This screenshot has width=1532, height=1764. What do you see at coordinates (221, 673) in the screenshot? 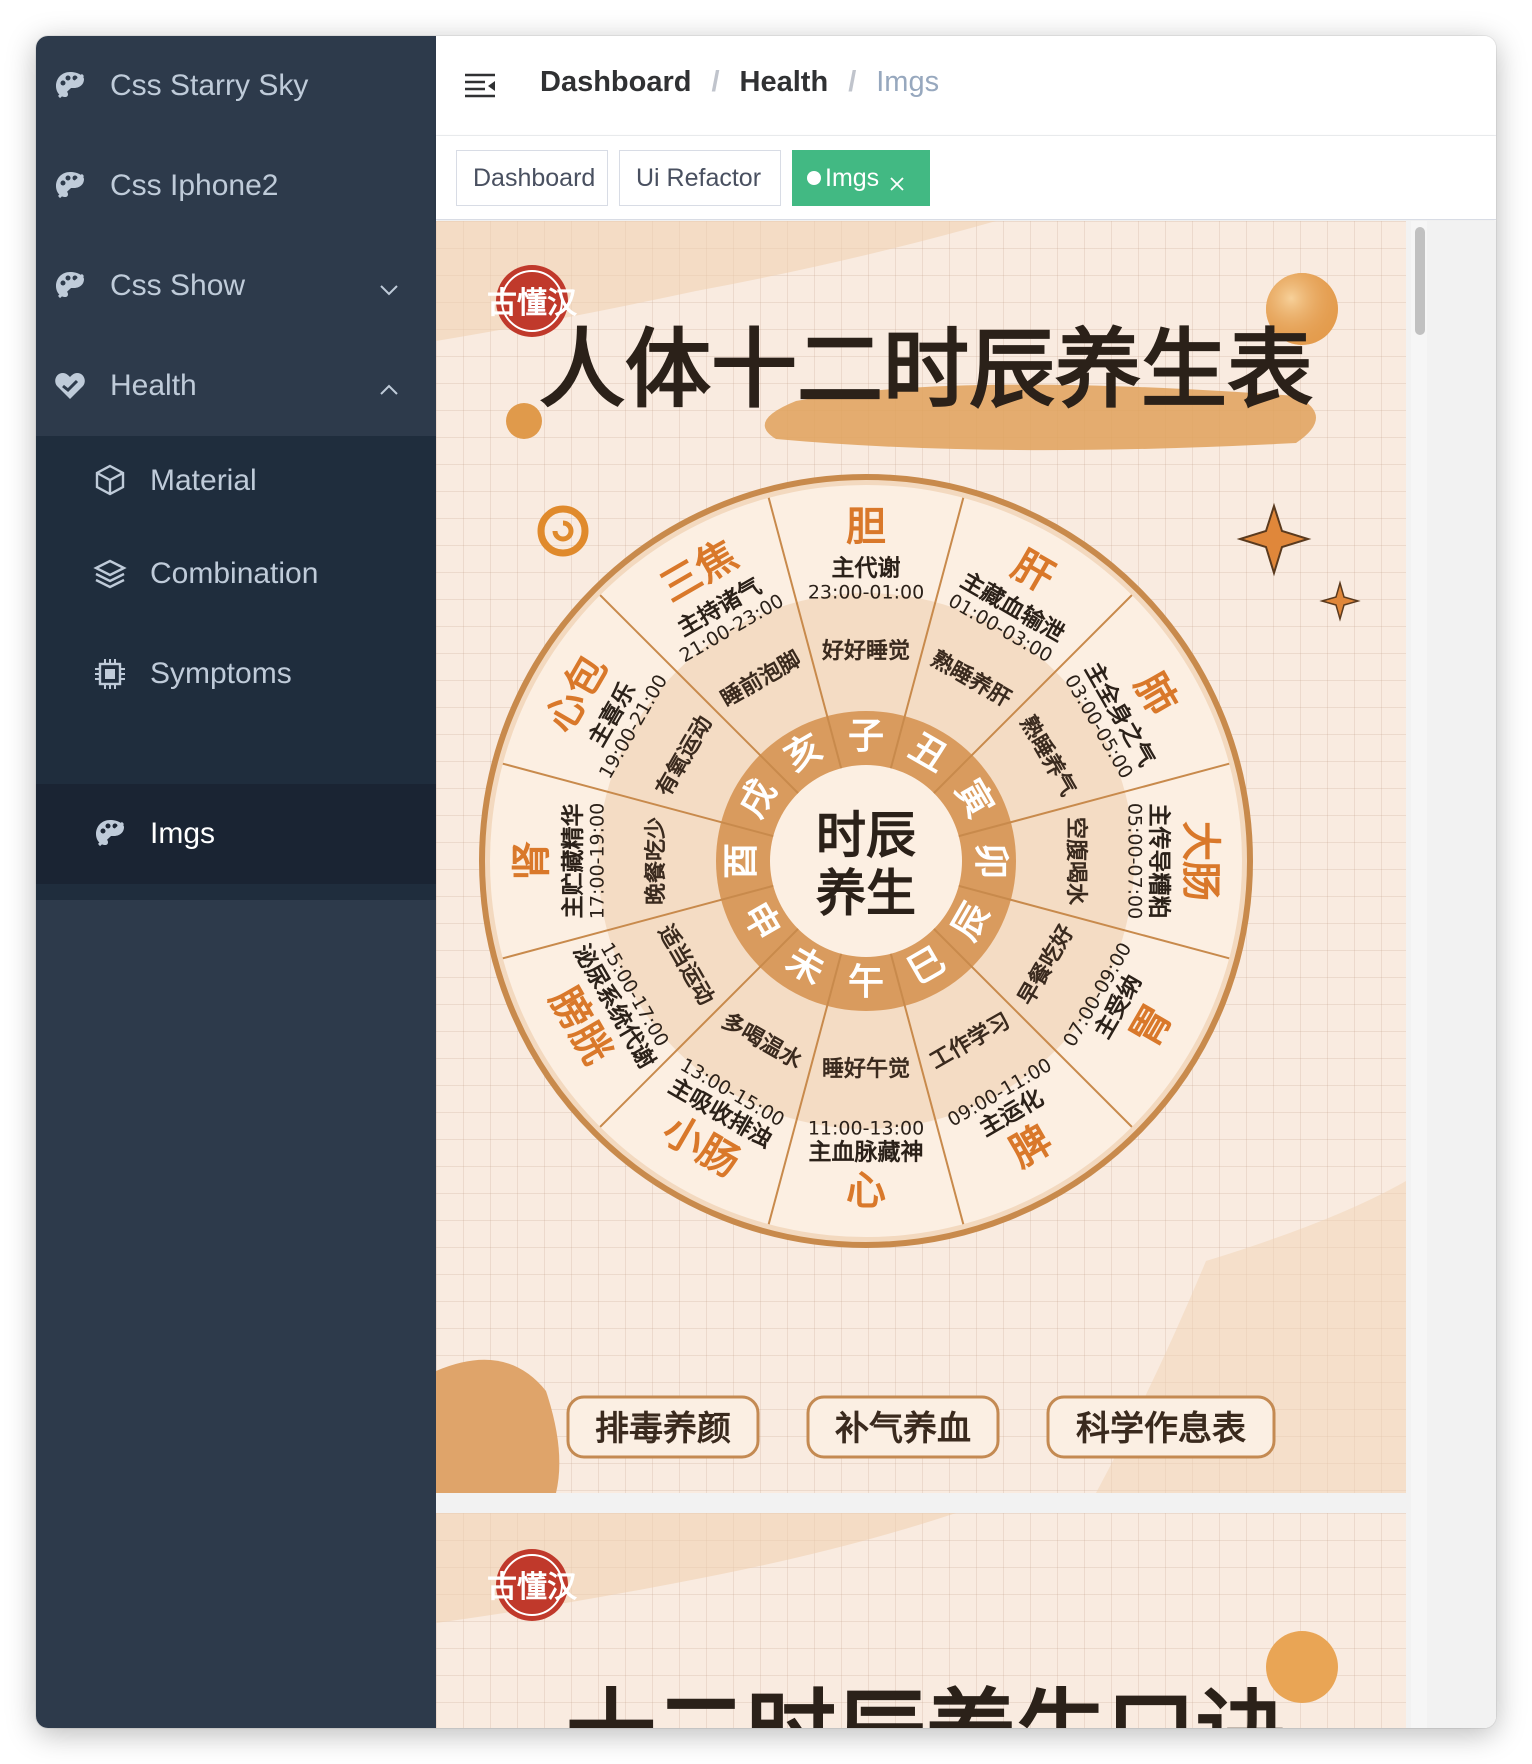
I see `sidebar-item-label: Symptoms` at bounding box center [221, 673].